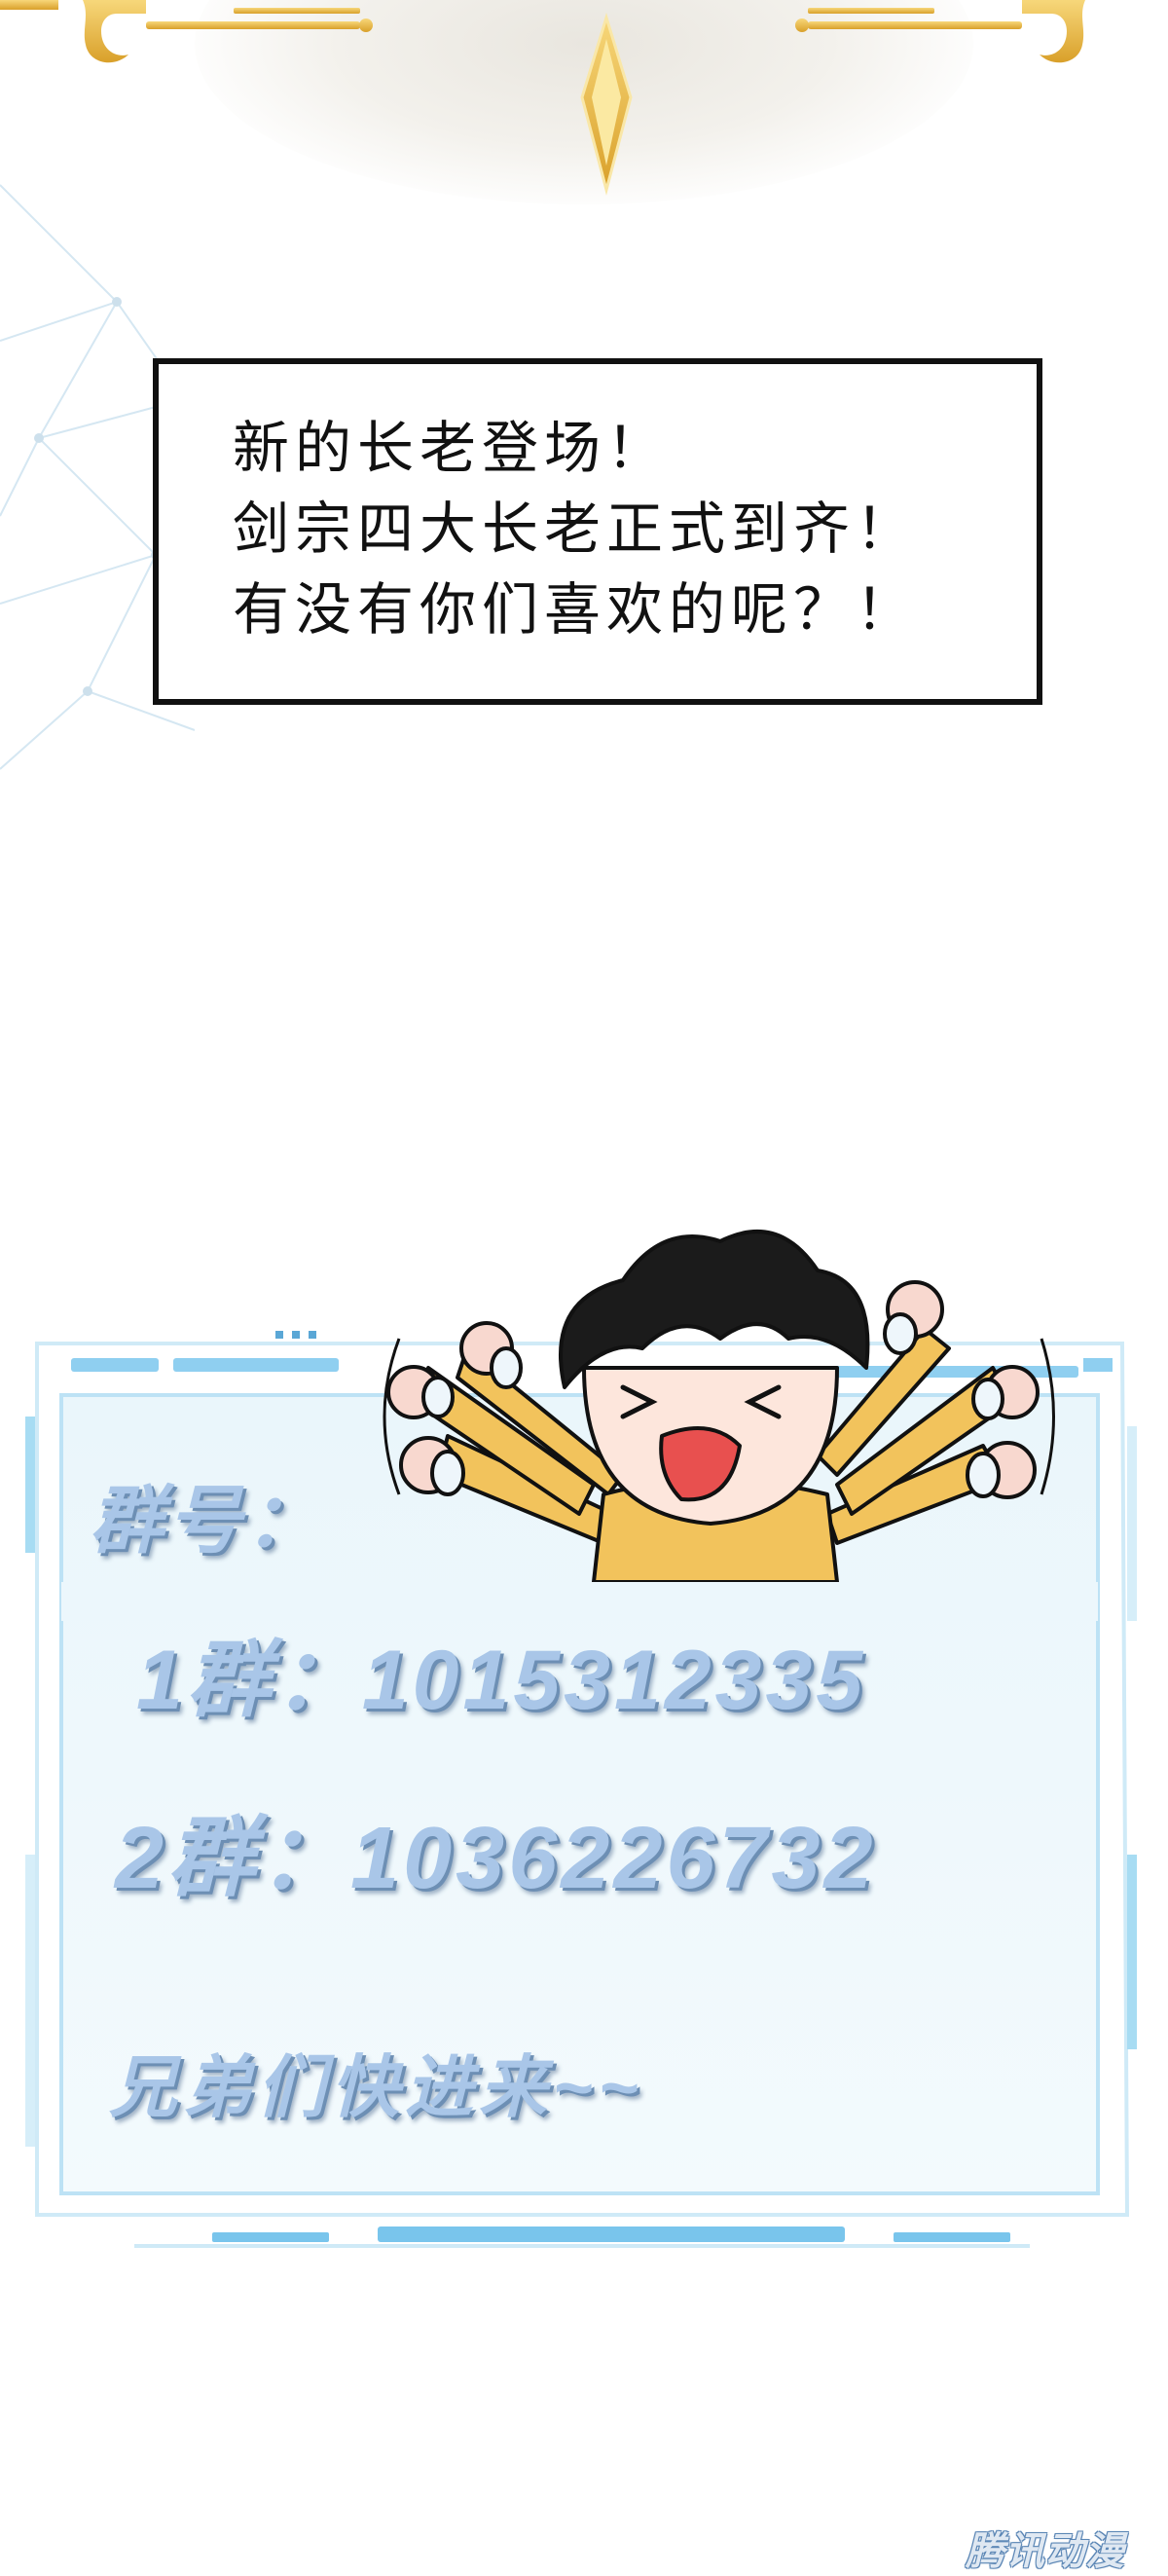  I want to click on dialogue-line-2: 剑宗四大长老正式到齐！, so click(576, 529).